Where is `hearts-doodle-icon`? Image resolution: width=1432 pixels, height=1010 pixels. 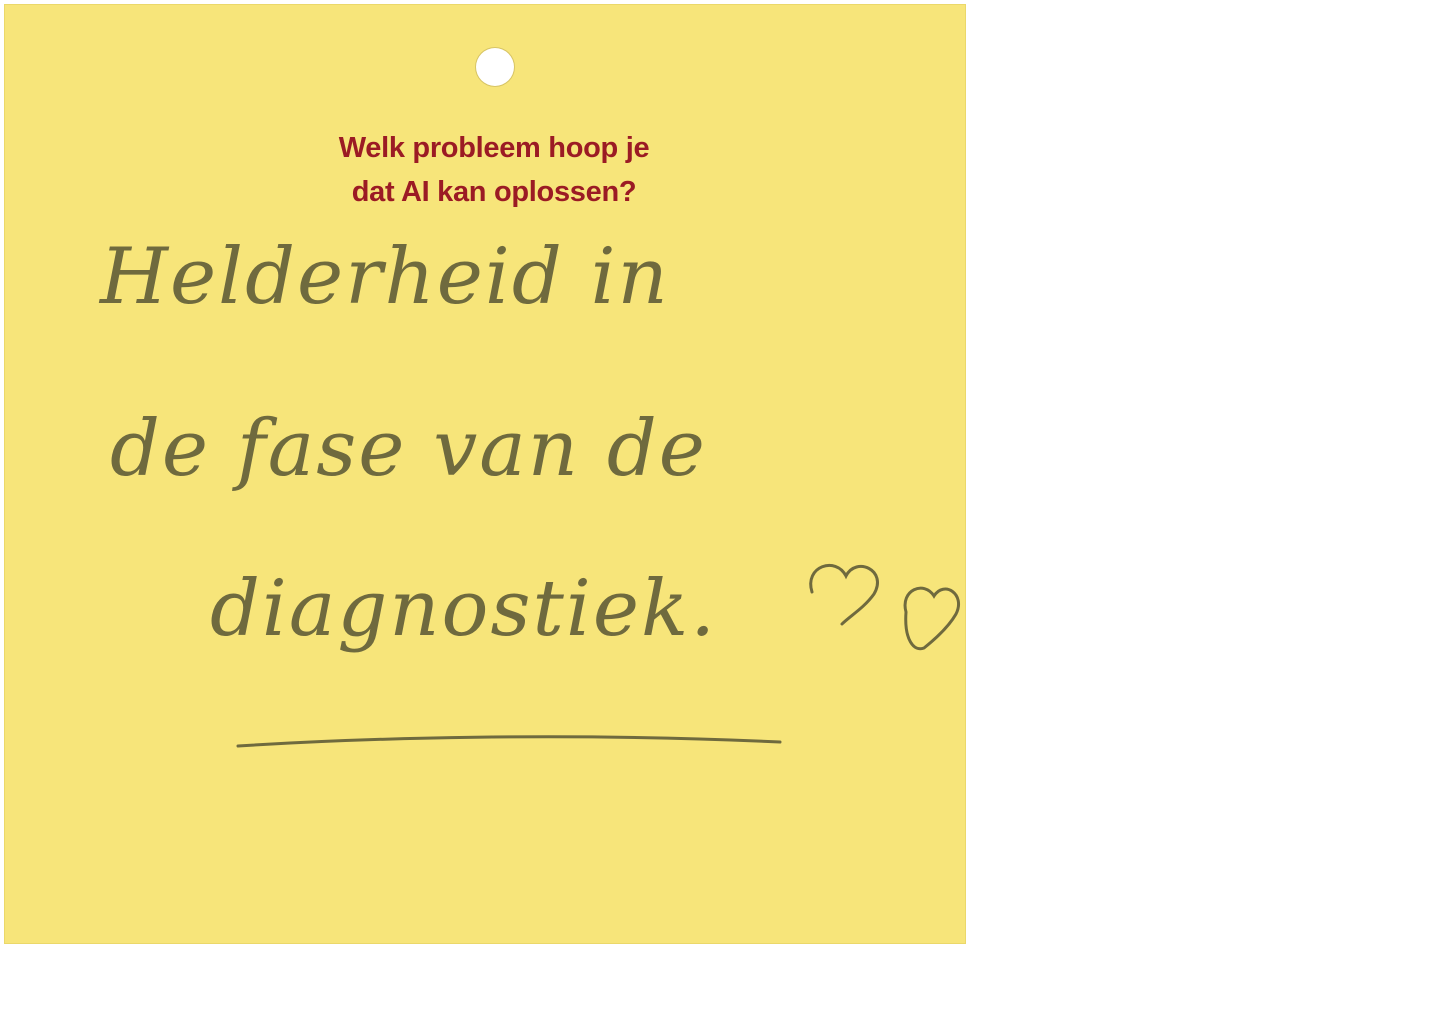 hearts-doodle-icon is located at coordinates (884, 607).